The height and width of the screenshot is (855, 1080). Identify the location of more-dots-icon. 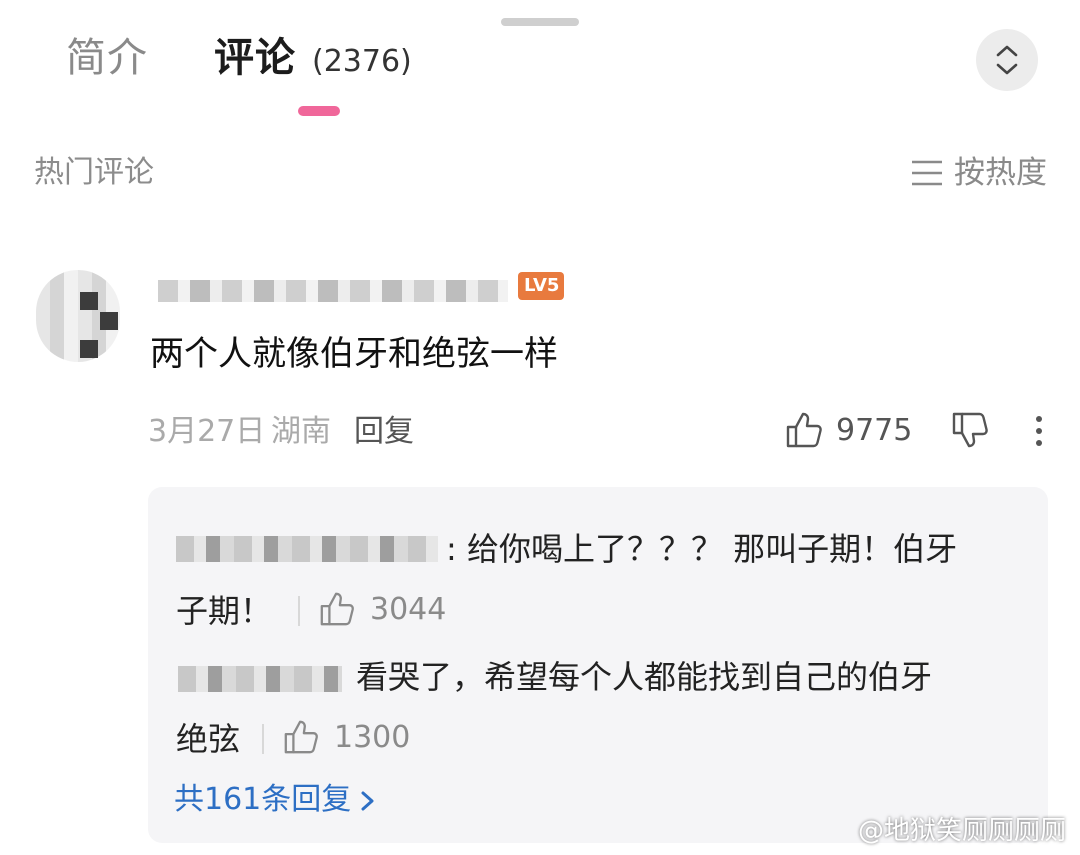
(1039, 431).